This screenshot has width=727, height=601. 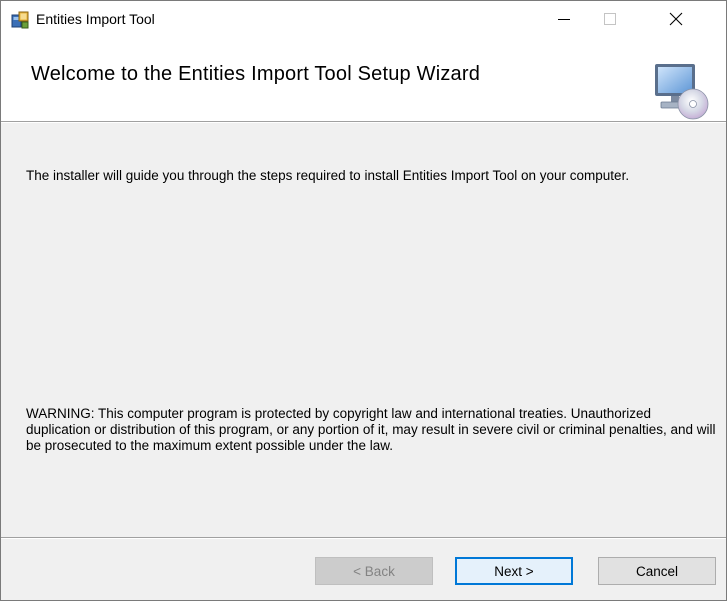 I want to click on window-title: Entities Import Tool, so click(x=95, y=19).